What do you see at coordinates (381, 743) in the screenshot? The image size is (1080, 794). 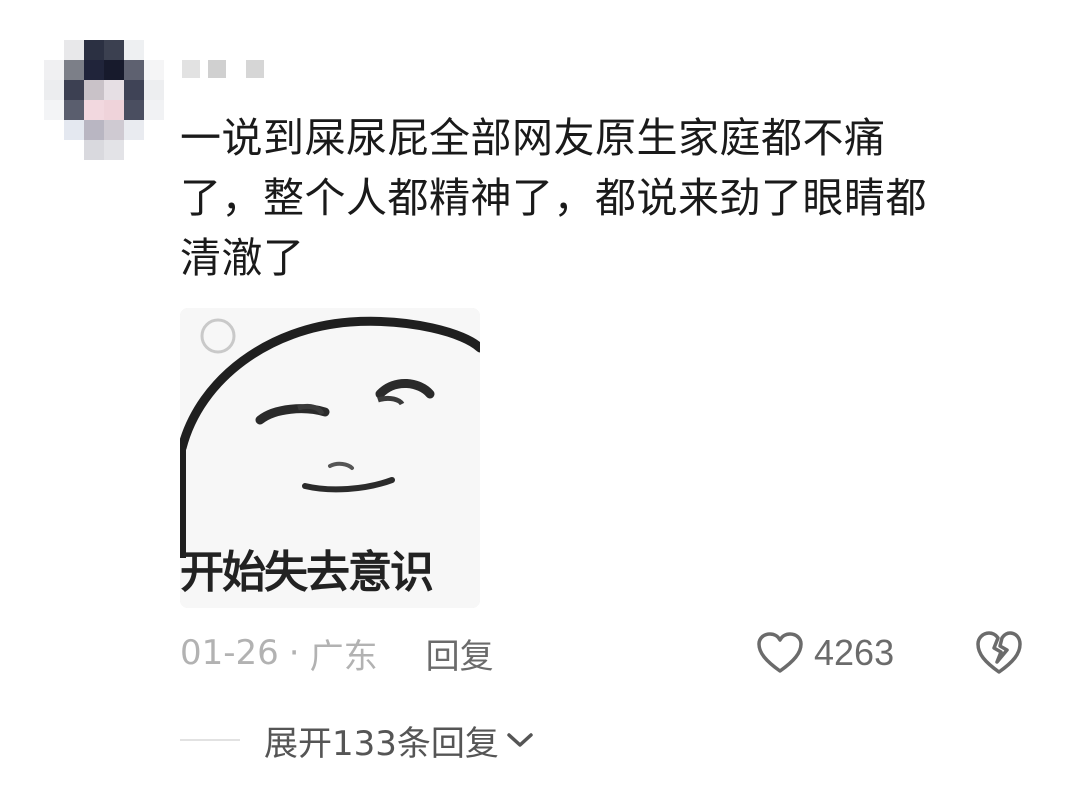 I see `expand-replies-label: 展开133条回复` at bounding box center [381, 743].